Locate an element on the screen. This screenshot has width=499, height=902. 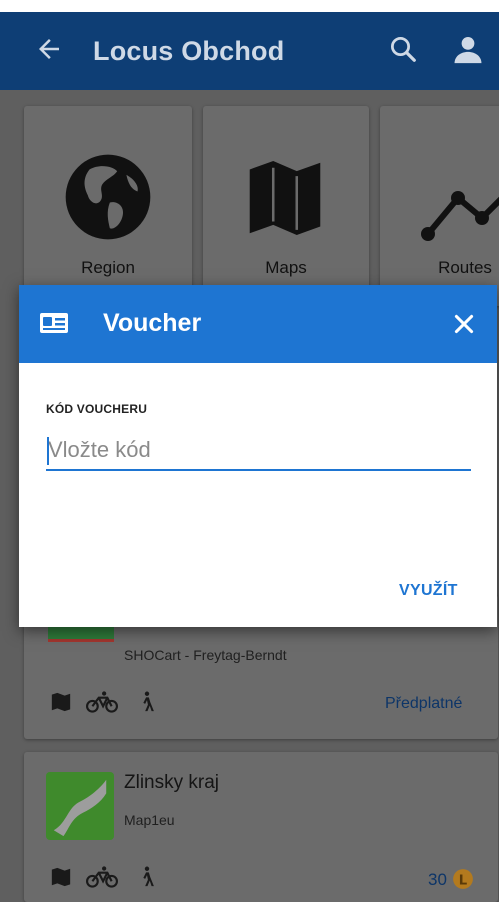
voucher-code-label: KÓD VOUCHERU is located at coordinates (97, 409).